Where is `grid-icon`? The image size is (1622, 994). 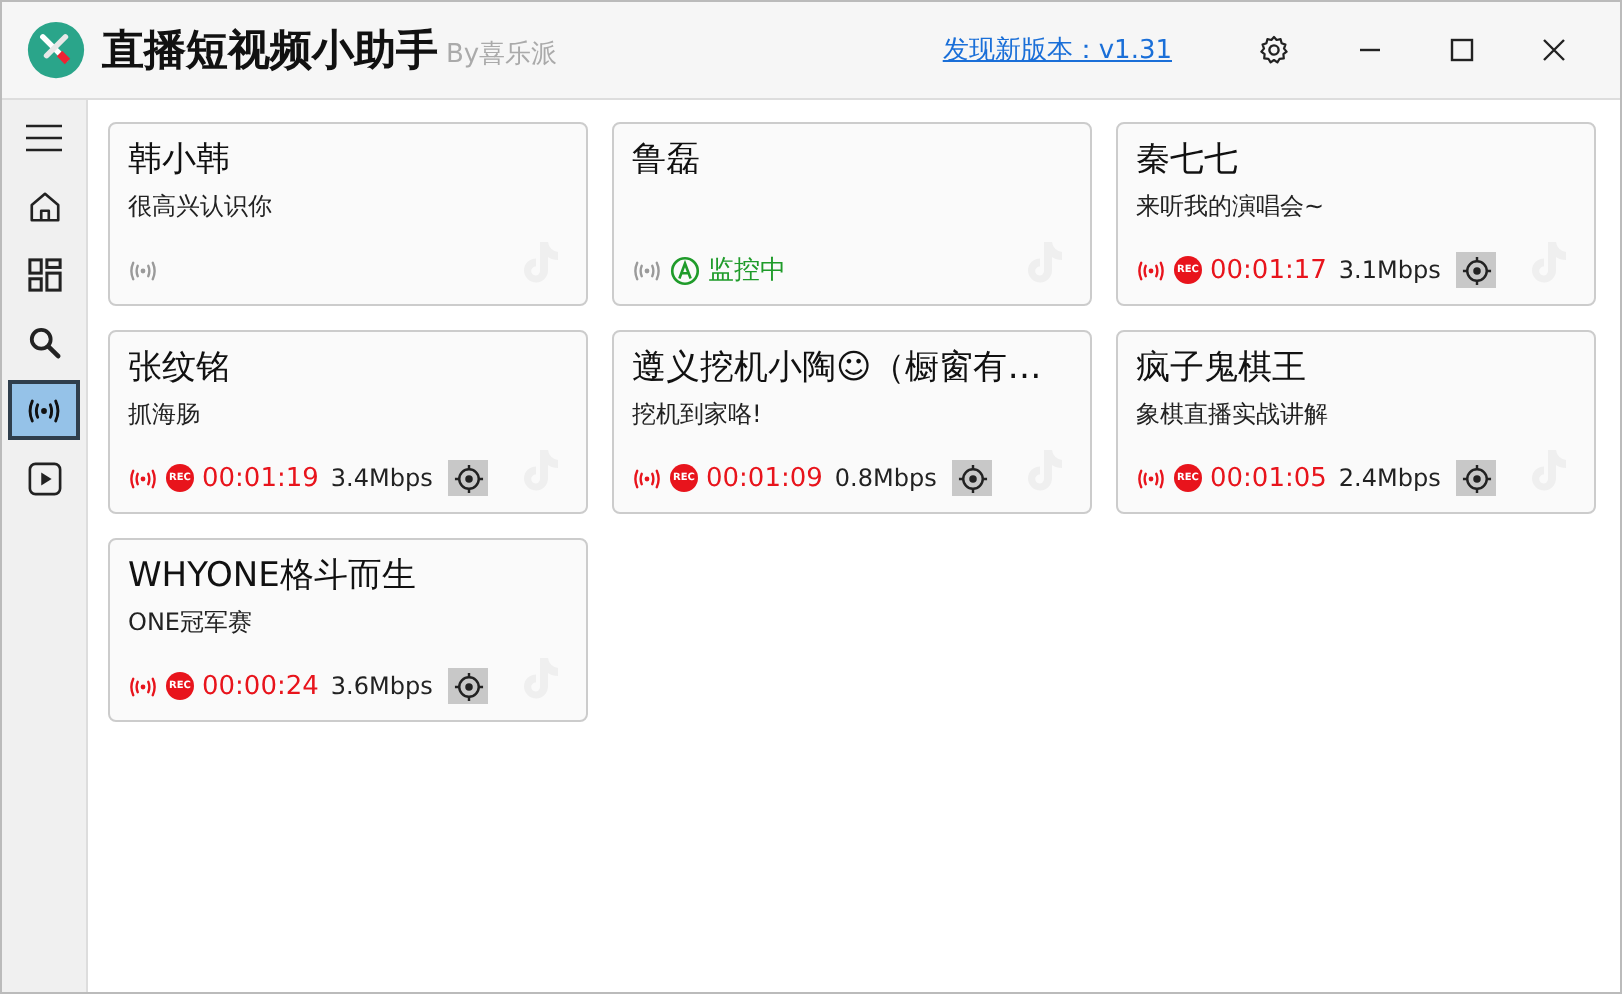
grid-icon is located at coordinates (44, 274).